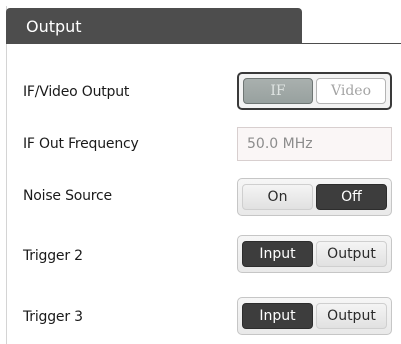  I want to click on trigger-2-toggle: Input Output, so click(314, 254).